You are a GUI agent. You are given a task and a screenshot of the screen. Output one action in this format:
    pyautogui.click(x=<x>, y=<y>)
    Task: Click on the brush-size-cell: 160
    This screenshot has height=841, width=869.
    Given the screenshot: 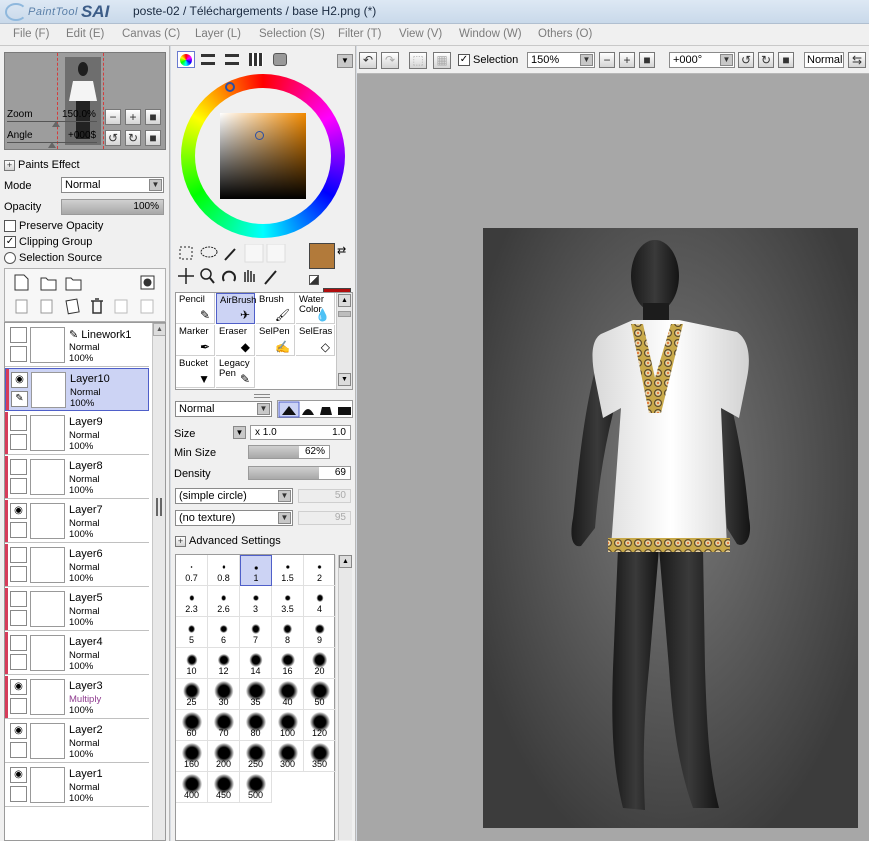 What is the action you would take?
    pyautogui.click(x=192, y=756)
    